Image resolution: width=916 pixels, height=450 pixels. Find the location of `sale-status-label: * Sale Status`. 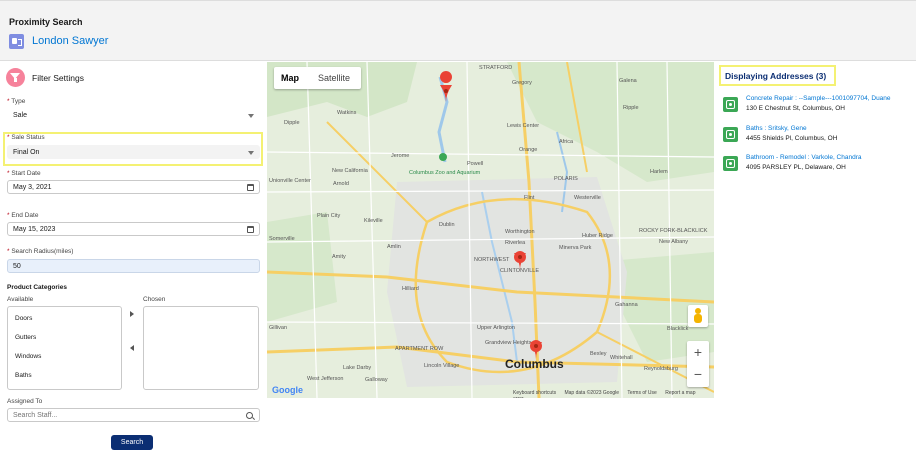

sale-status-label: * Sale Status is located at coordinates (26, 137).